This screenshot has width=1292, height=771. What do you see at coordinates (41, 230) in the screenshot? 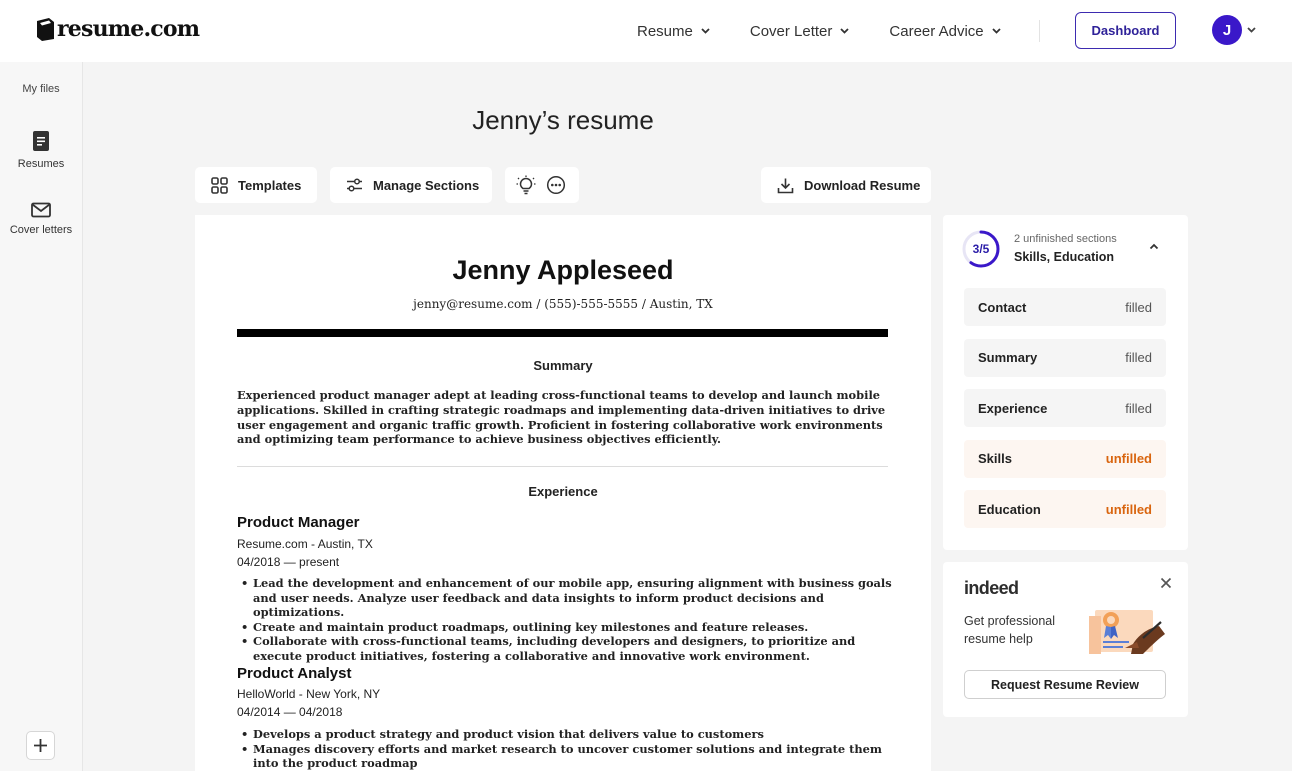
I see `sidebar-item-label: Cover letters` at bounding box center [41, 230].